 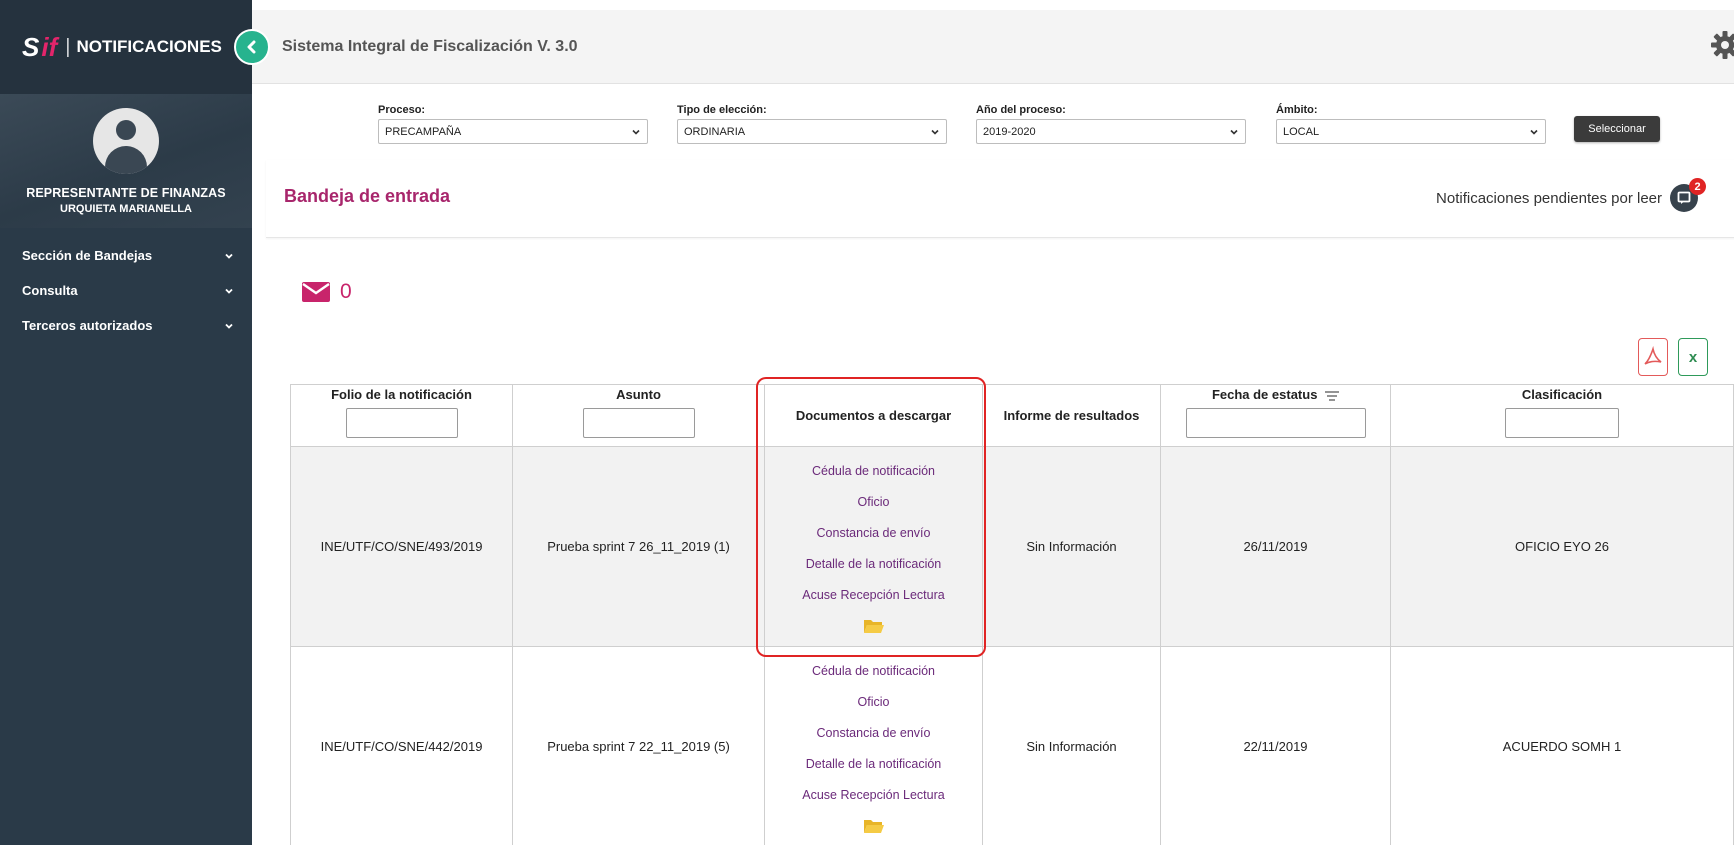 I want to click on top-header: Sistema Integral de Fiscalización V. 3.0, so click(x=993, y=47).